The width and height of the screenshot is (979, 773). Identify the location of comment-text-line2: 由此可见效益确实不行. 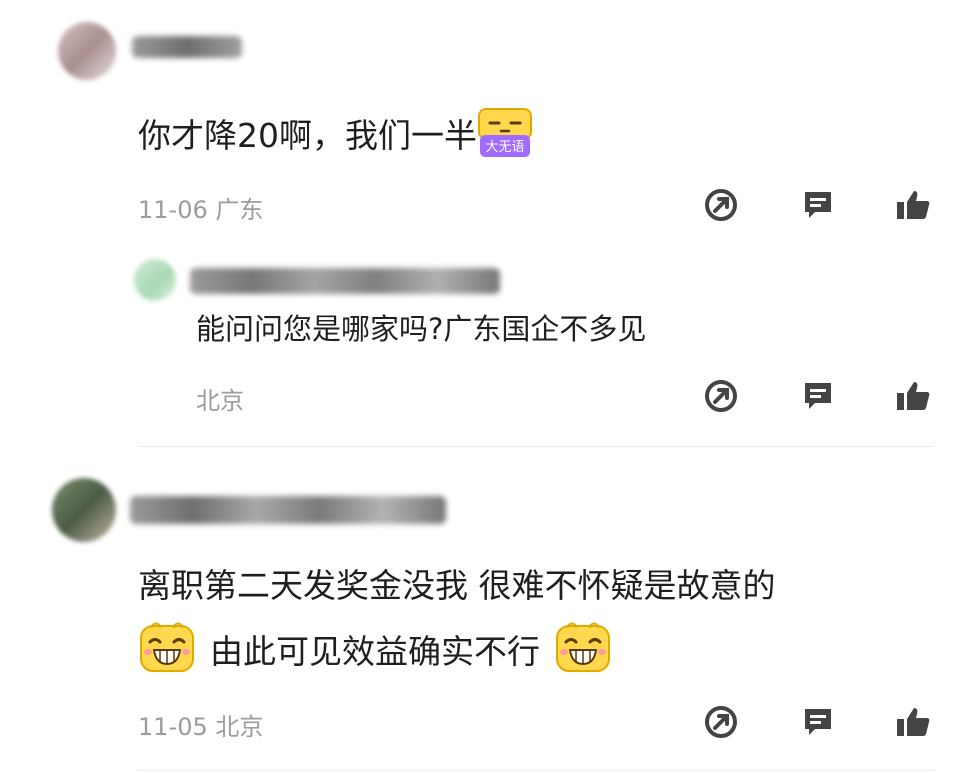
(375, 651).